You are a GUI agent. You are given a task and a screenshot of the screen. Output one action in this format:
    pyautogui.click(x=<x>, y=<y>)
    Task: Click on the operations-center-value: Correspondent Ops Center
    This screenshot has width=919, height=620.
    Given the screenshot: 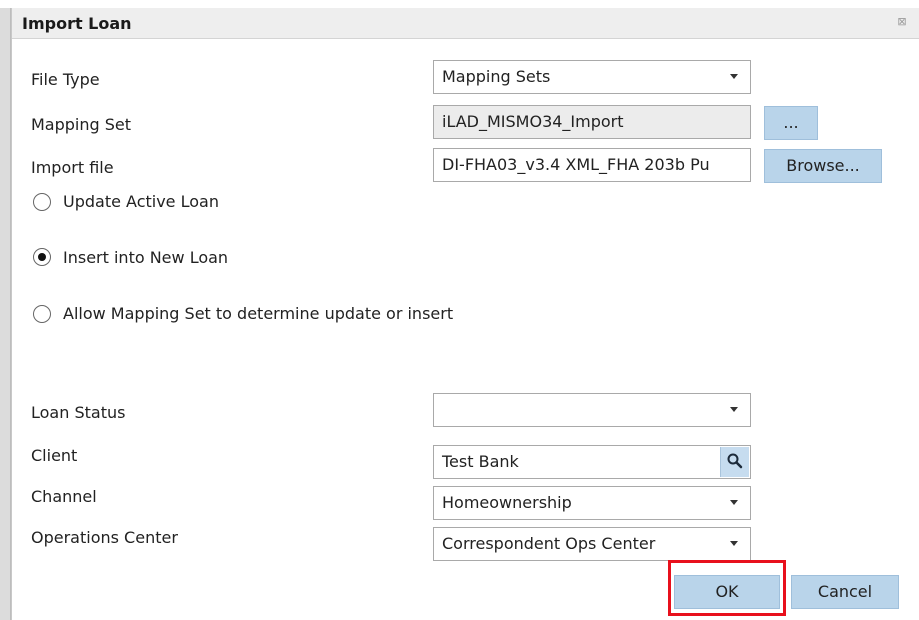 What is the action you would take?
    pyautogui.click(x=549, y=543)
    